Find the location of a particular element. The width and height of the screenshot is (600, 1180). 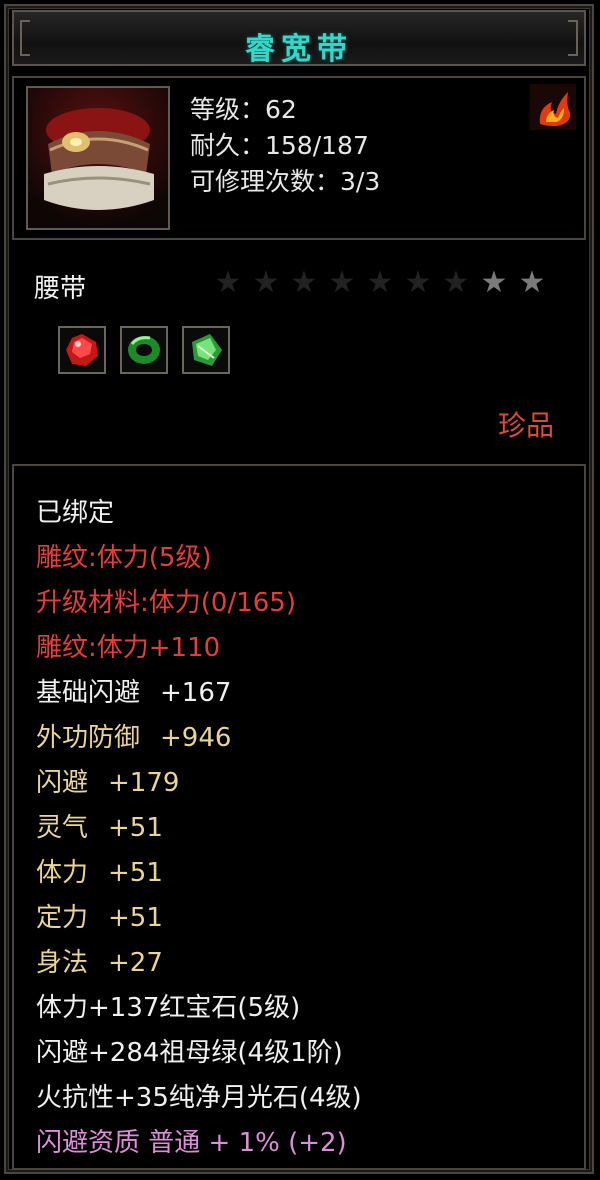

attribute-line: 外功防御 +946 is located at coordinates (133, 735).